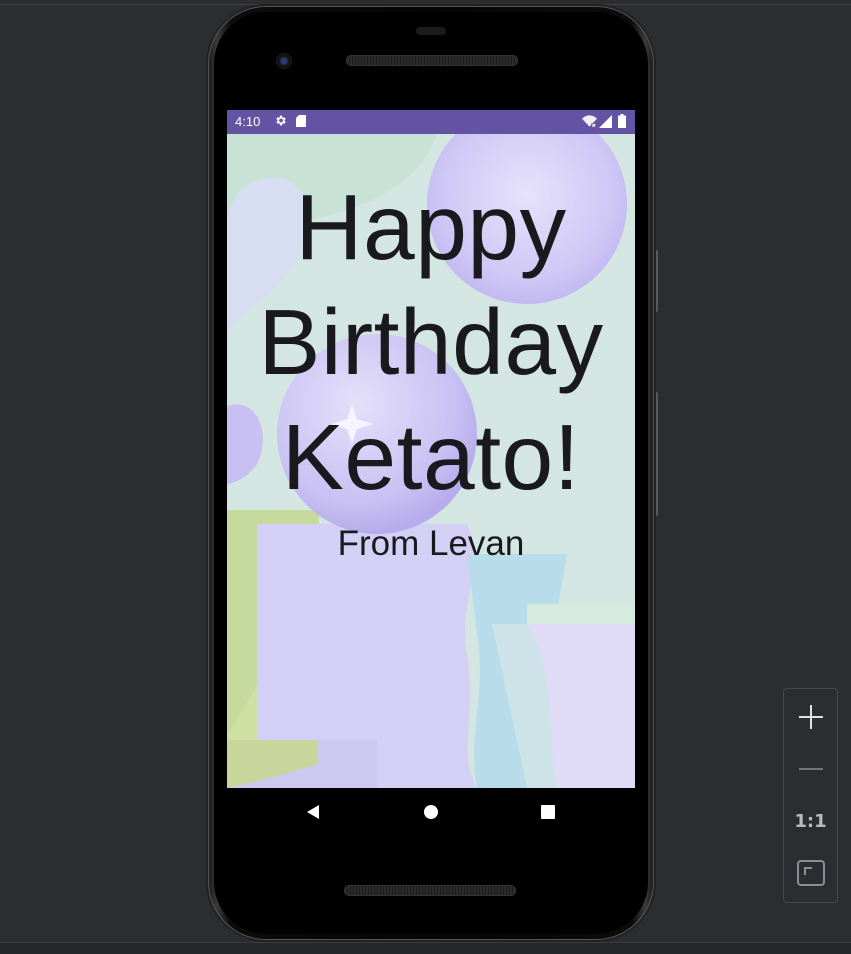 The height and width of the screenshot is (954, 851). What do you see at coordinates (548, 812) in the screenshot?
I see `recents-icon` at bounding box center [548, 812].